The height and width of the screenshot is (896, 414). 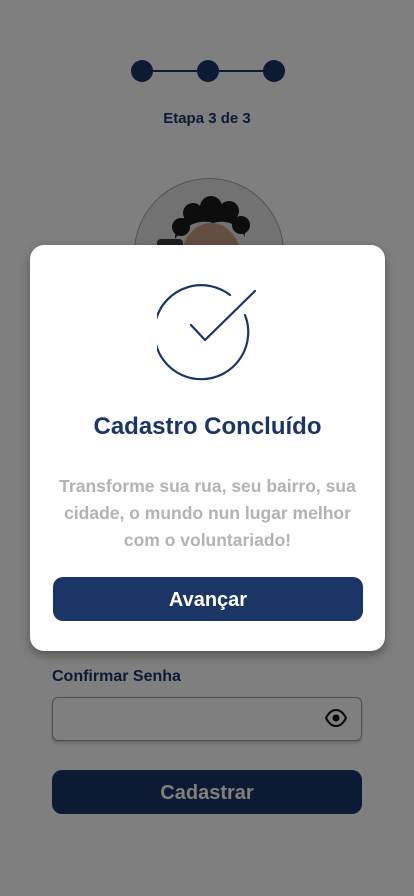 What do you see at coordinates (208, 599) in the screenshot?
I see `advance-button: Avançar` at bounding box center [208, 599].